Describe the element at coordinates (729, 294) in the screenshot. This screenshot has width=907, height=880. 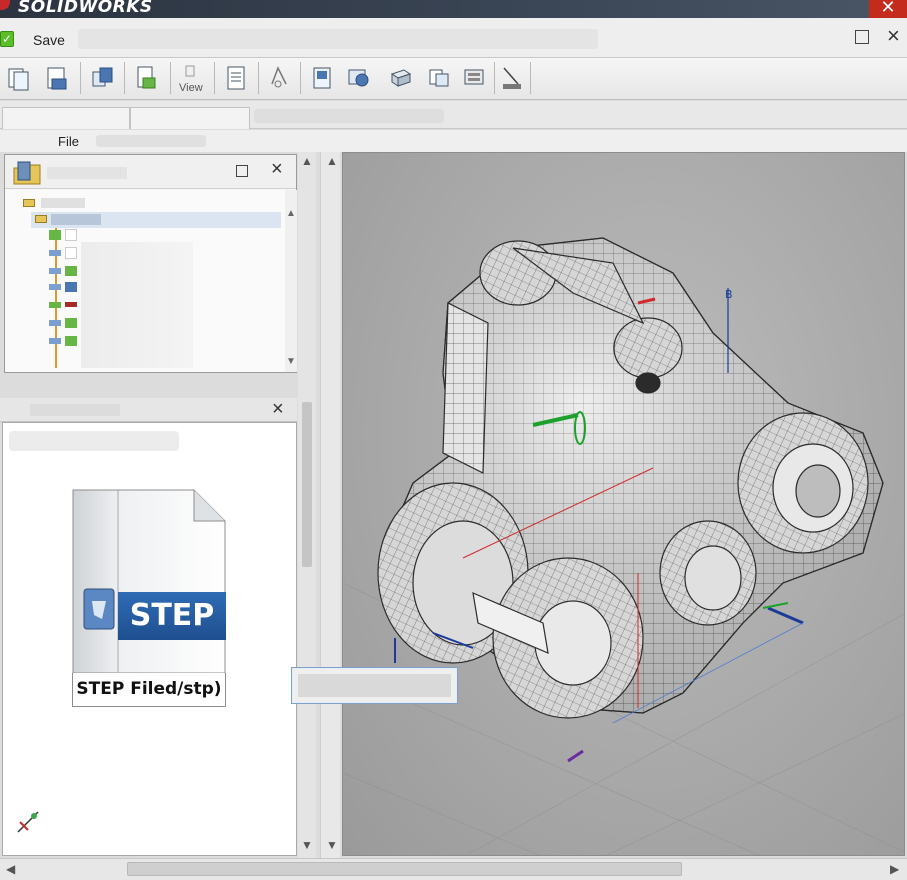
I see `svg-text: B` at that location.